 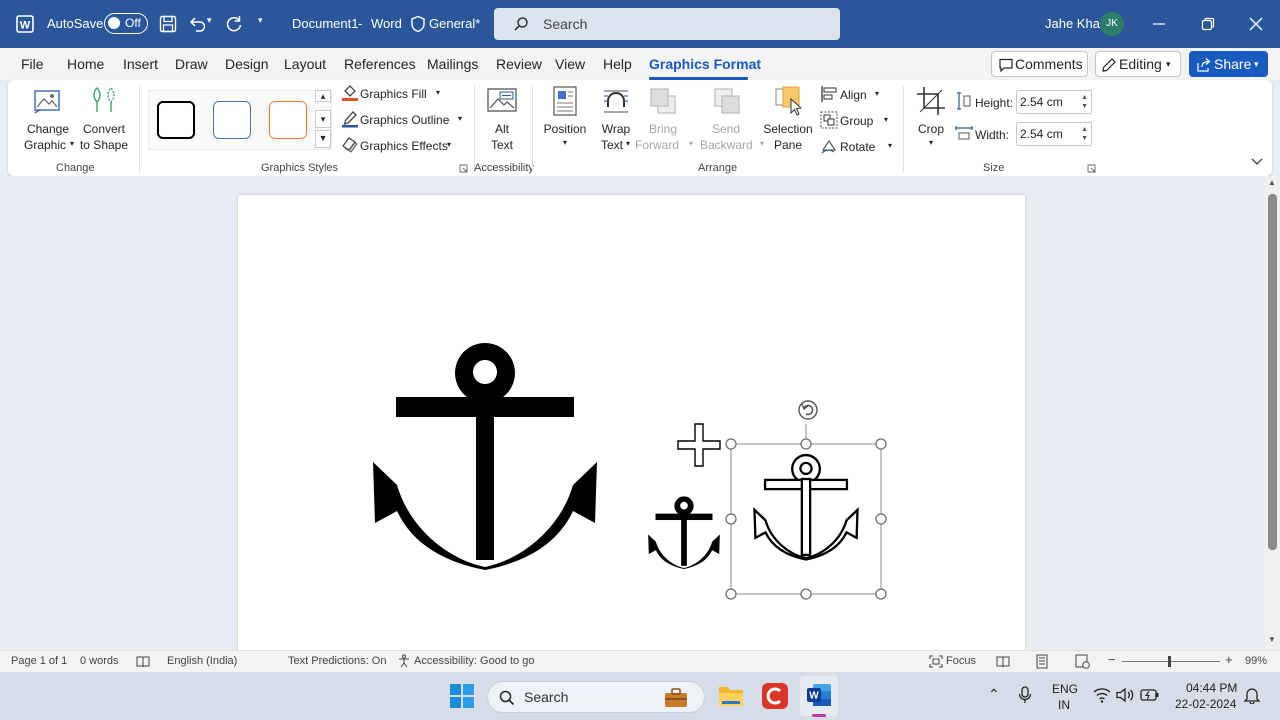 What do you see at coordinates (1228, 64) in the screenshot?
I see `share-button: Share ▾` at bounding box center [1228, 64].